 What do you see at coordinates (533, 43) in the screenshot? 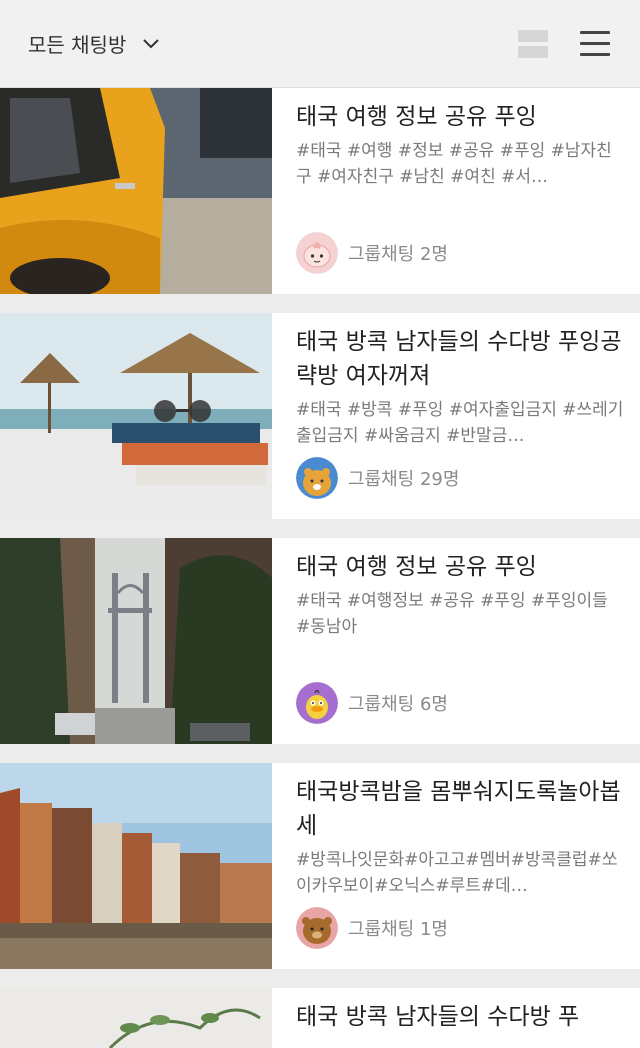
I see `grid-view-icon` at bounding box center [533, 43].